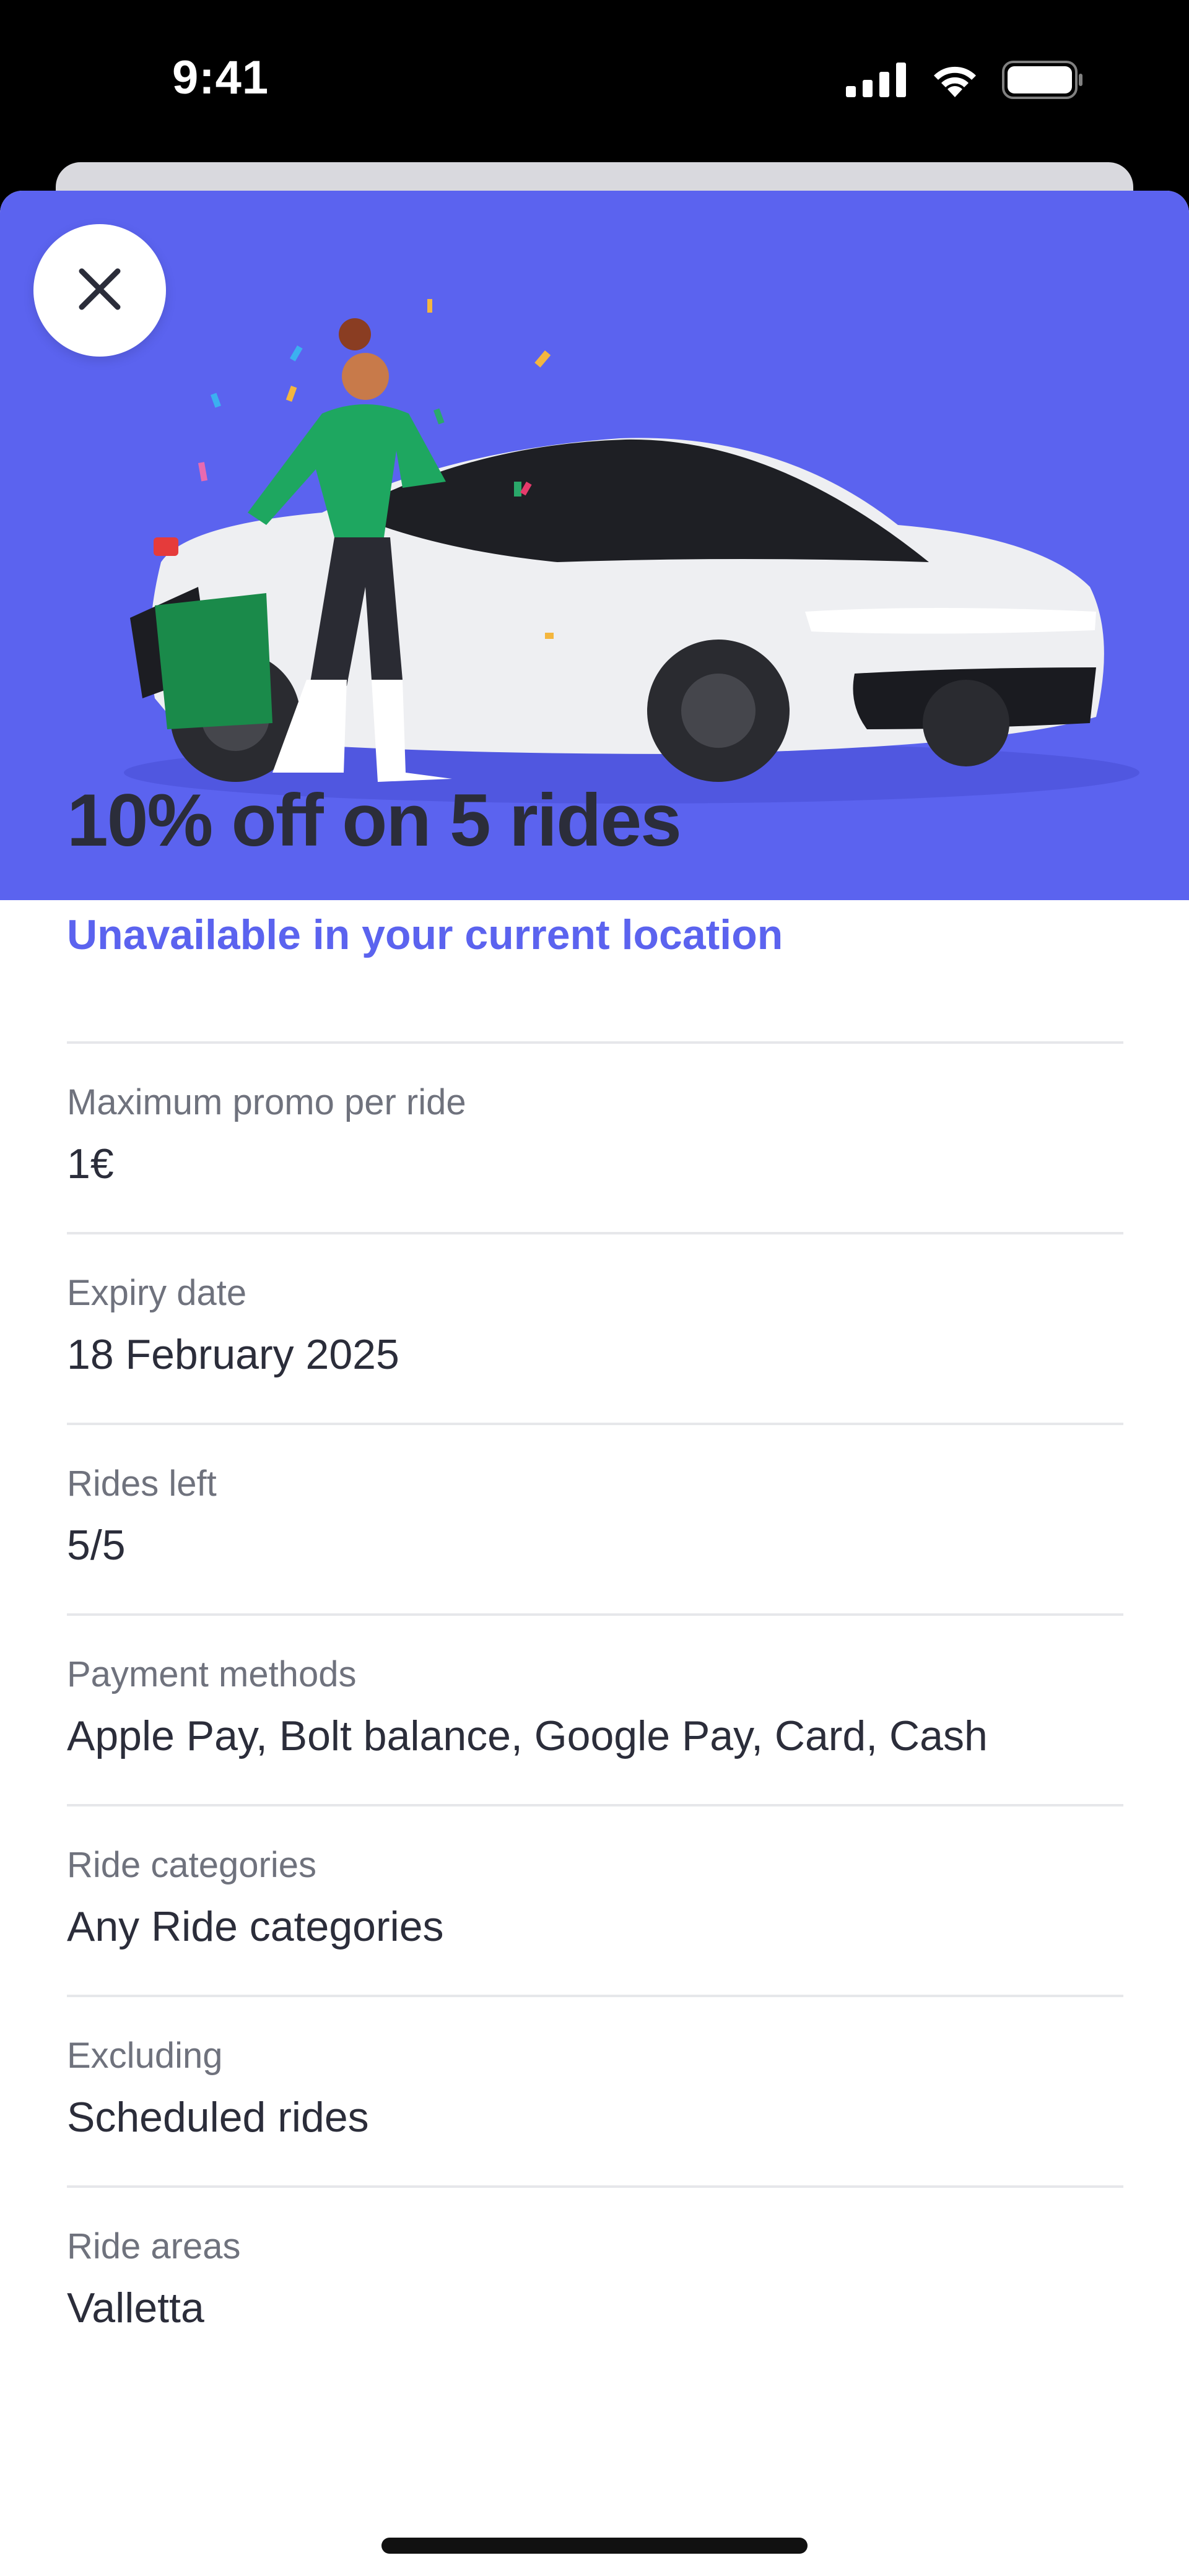 The height and width of the screenshot is (2576, 1189). What do you see at coordinates (595, 2280) in the screenshot?
I see `detail-row-ride-areas: Ride areas Valletta` at bounding box center [595, 2280].